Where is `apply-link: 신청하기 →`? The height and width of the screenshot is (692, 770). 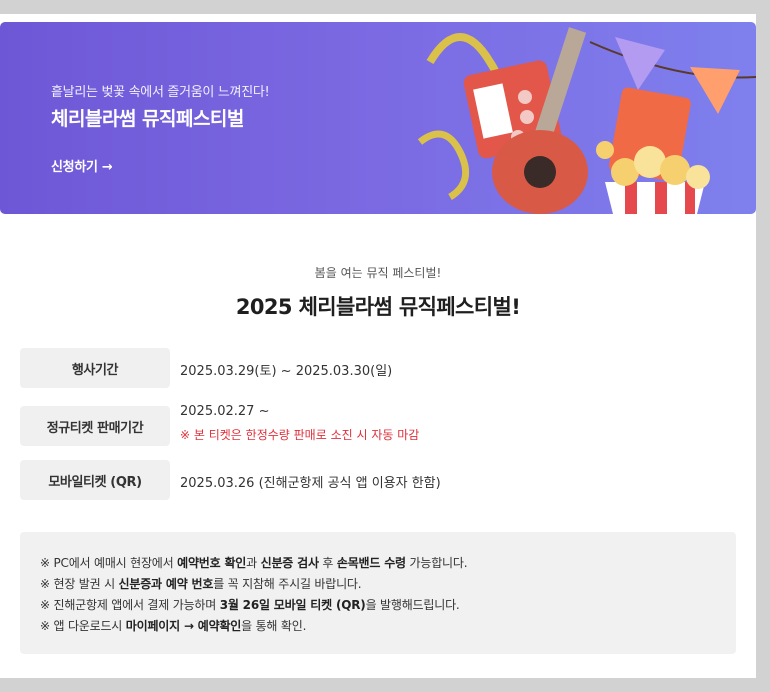
apply-link: 신청하기 → is located at coordinates (82, 165).